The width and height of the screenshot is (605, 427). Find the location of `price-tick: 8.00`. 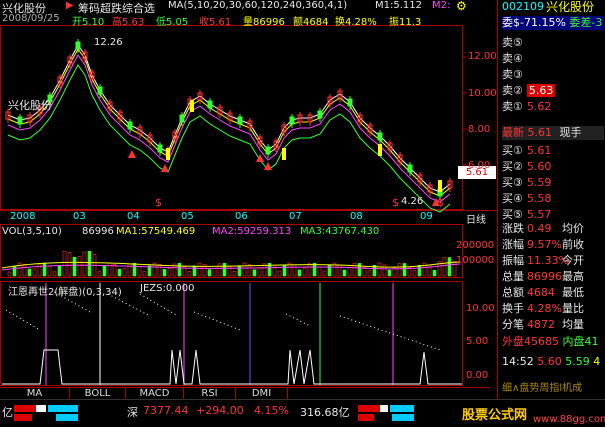

price-tick: 8.00 is located at coordinates (479, 129).